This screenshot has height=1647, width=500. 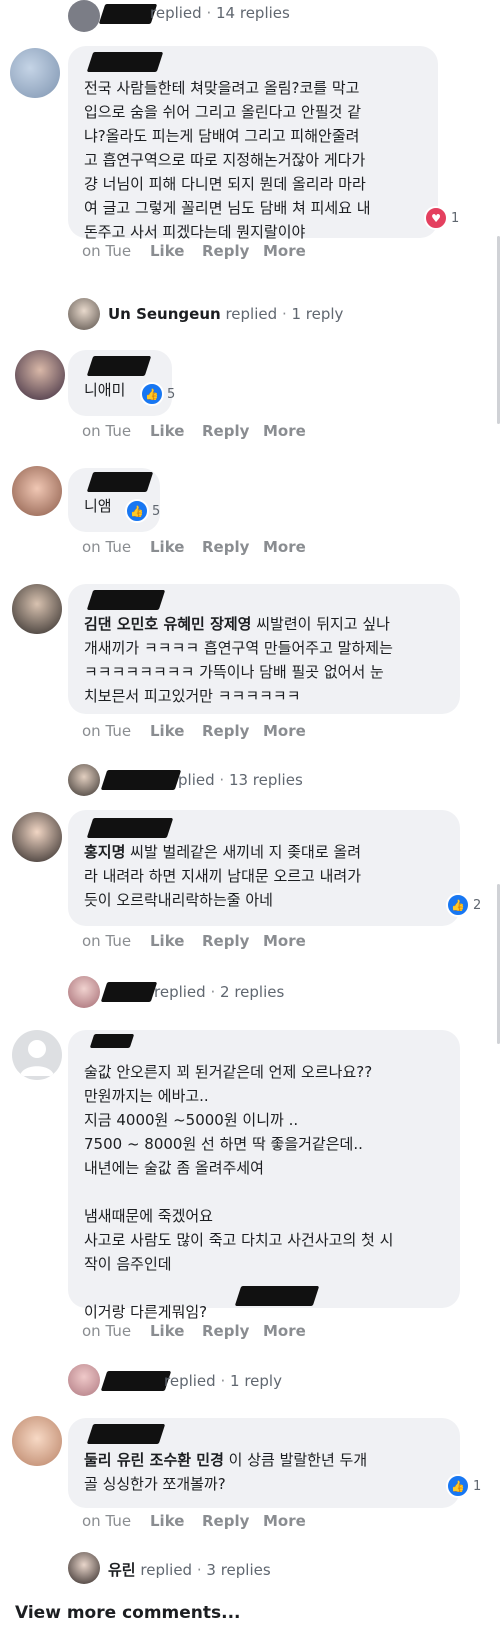 I want to click on default-user-icon, so click(x=37, y=1058).